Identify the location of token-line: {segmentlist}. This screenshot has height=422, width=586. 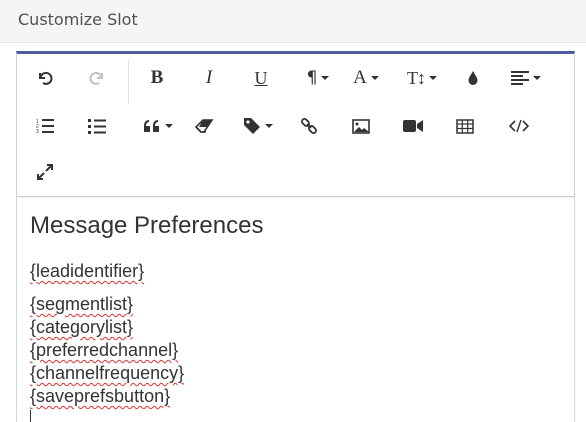
(82, 304).